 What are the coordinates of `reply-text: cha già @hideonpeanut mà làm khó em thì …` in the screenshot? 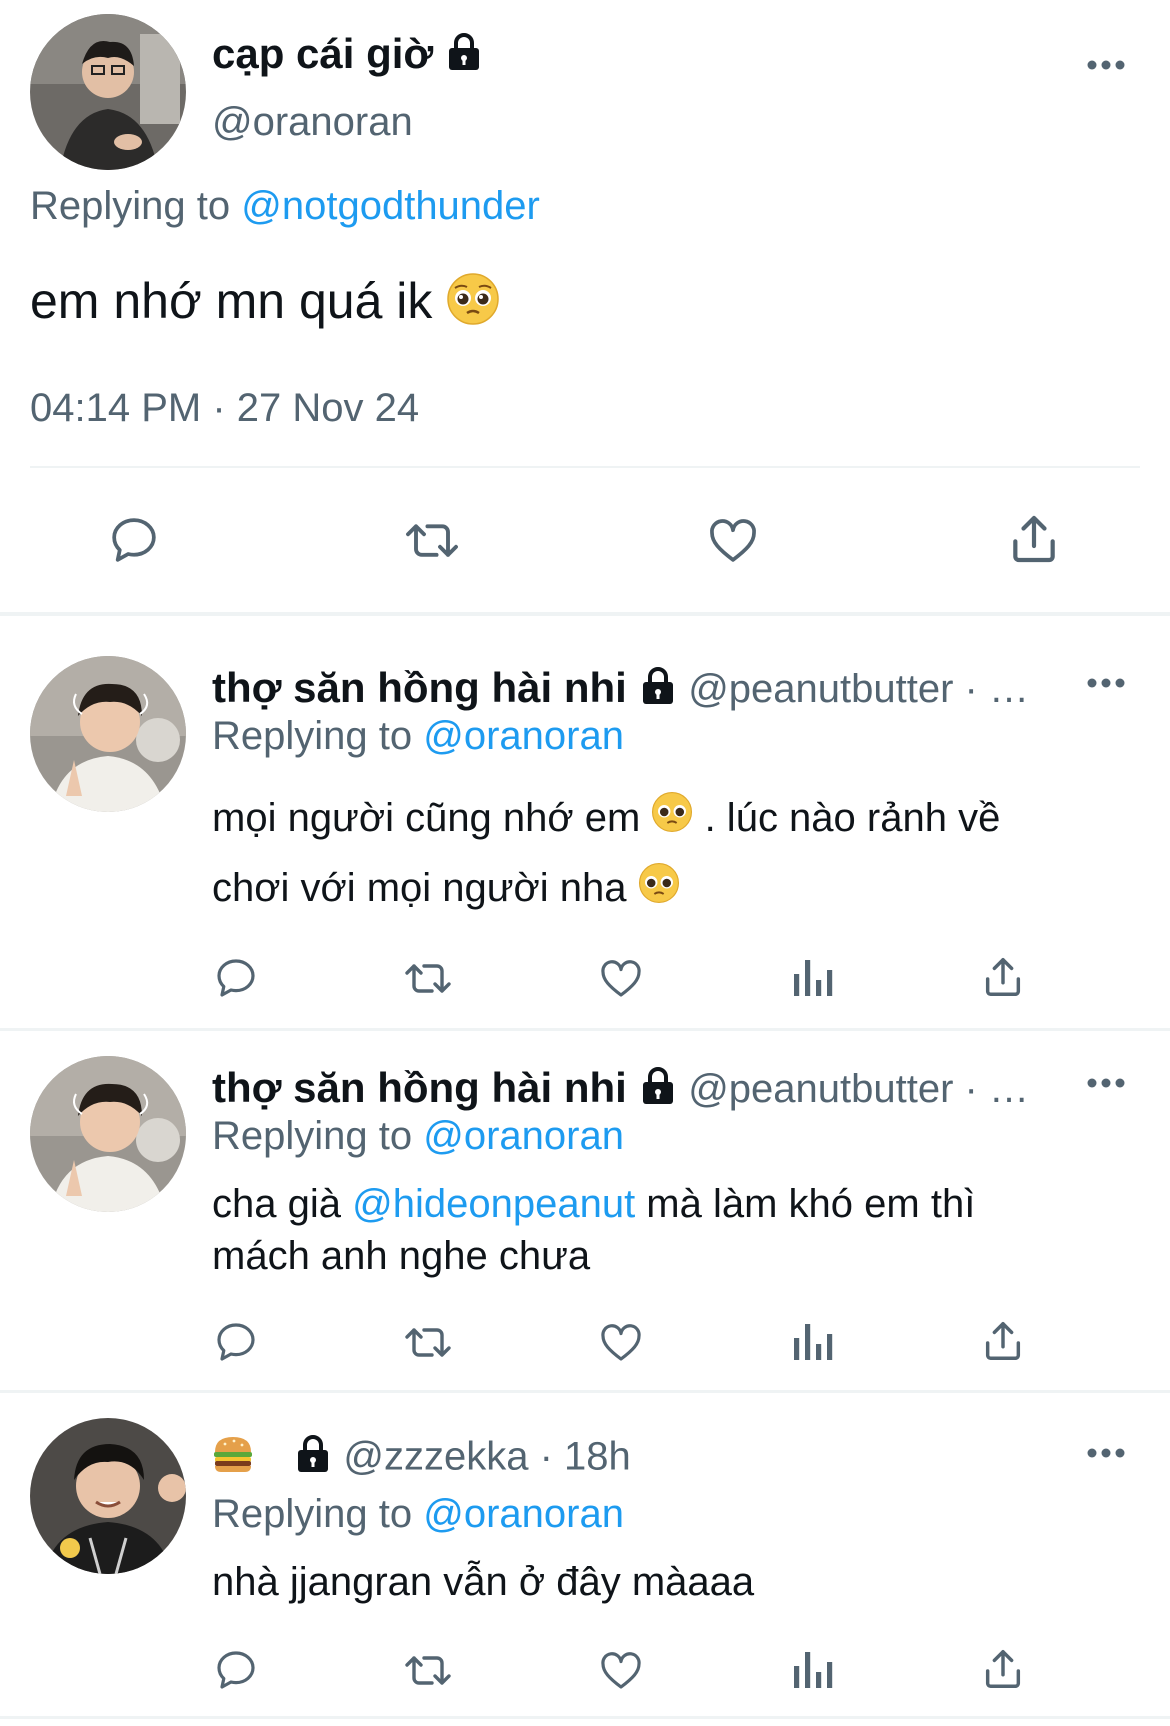 It's located at (594, 1230).